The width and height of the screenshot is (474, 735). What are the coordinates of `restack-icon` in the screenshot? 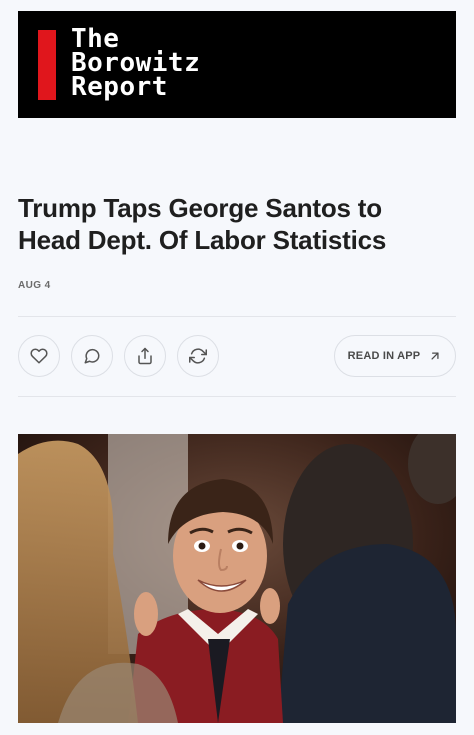 It's located at (198, 356).